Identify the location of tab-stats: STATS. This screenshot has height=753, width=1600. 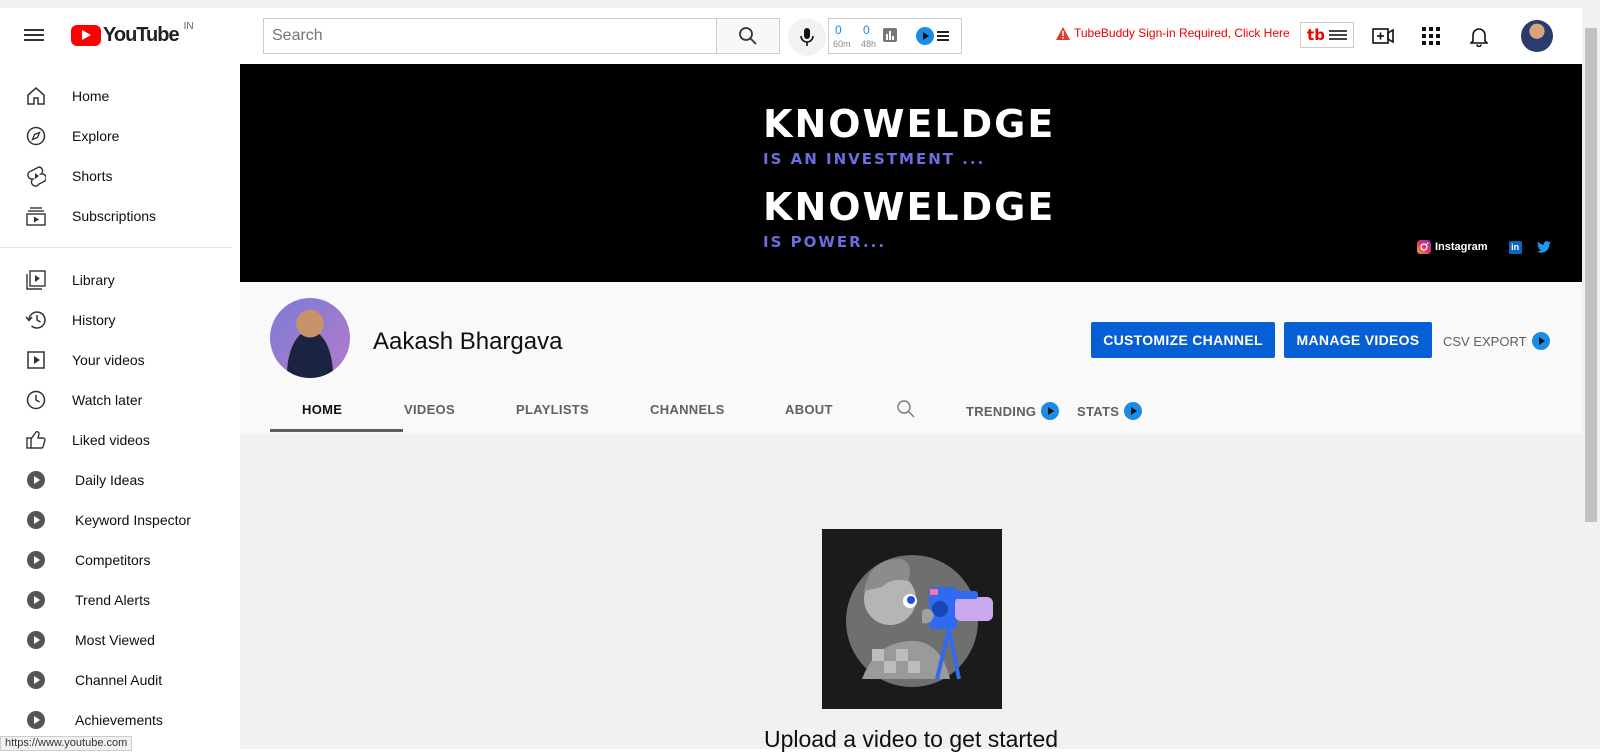
(1110, 411).